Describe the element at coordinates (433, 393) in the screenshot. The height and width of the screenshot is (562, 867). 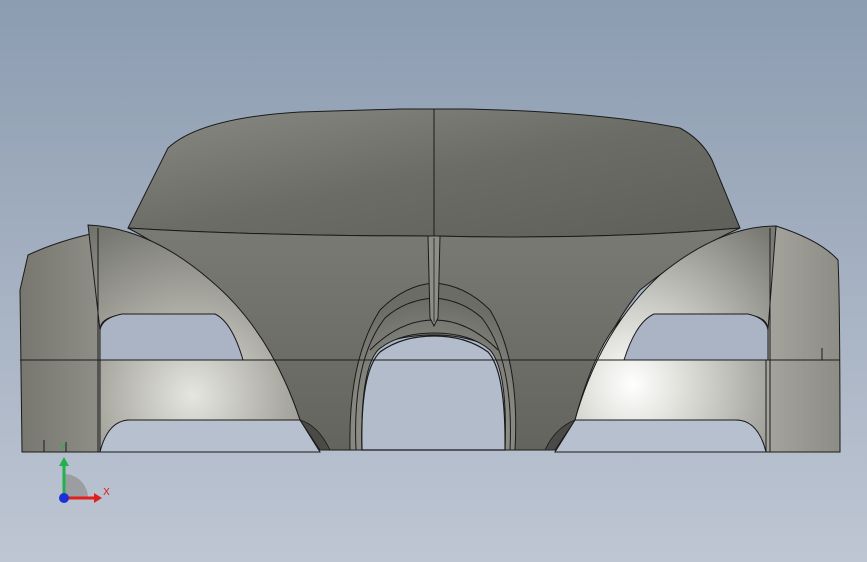
I see `grille-opening` at that location.